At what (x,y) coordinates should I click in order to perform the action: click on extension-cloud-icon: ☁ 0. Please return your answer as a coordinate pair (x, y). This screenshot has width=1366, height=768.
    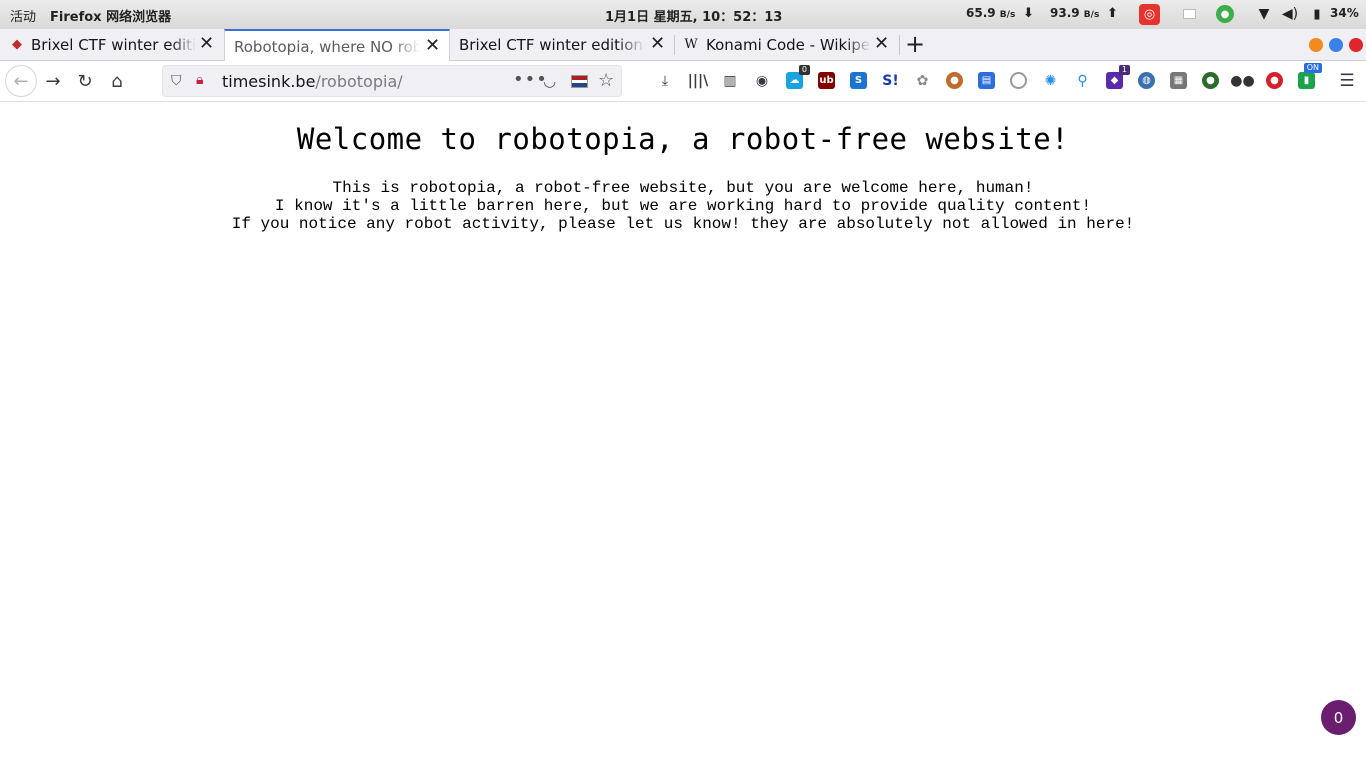
    Looking at the image, I should click on (798, 77).